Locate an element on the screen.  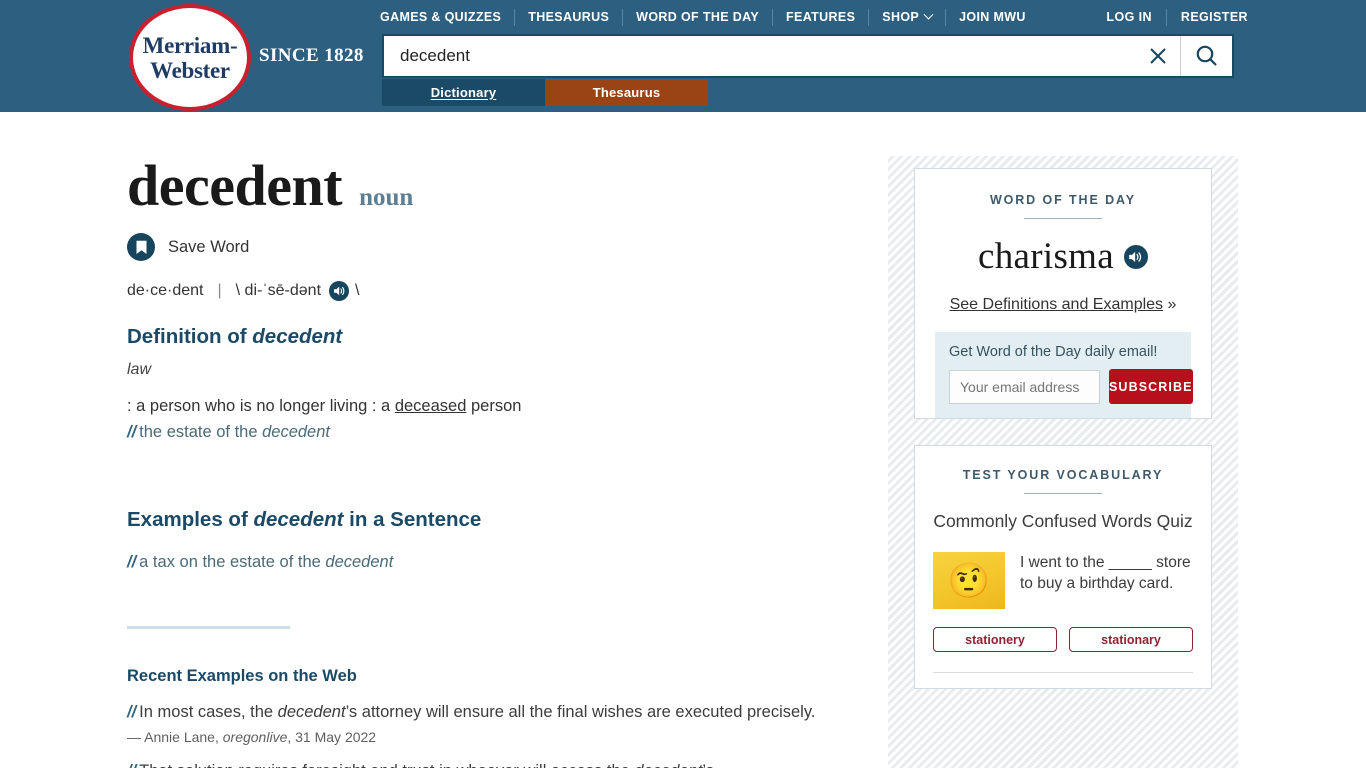
quiz-answers: stationery stationary is located at coordinates (1063, 639).